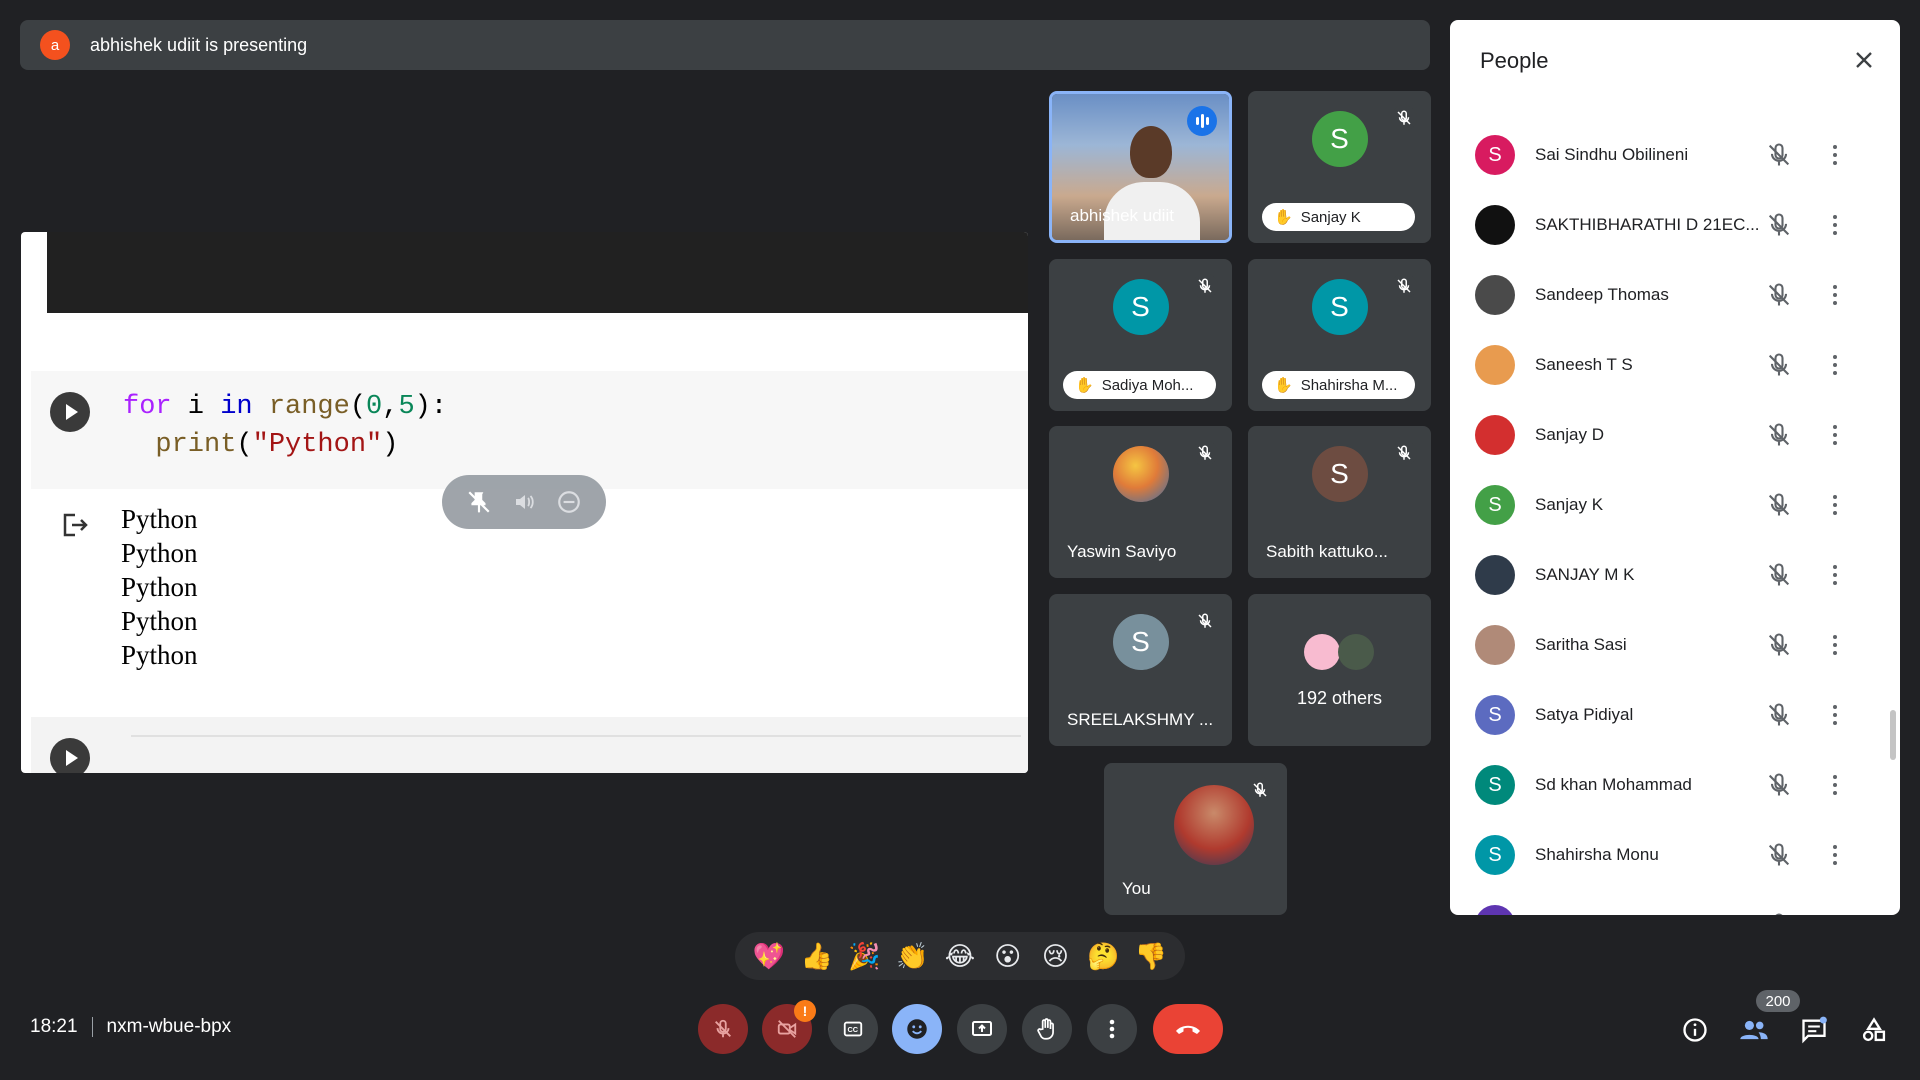 The width and height of the screenshot is (1920, 1080). I want to click on presentation-controls-pill, so click(524, 502).